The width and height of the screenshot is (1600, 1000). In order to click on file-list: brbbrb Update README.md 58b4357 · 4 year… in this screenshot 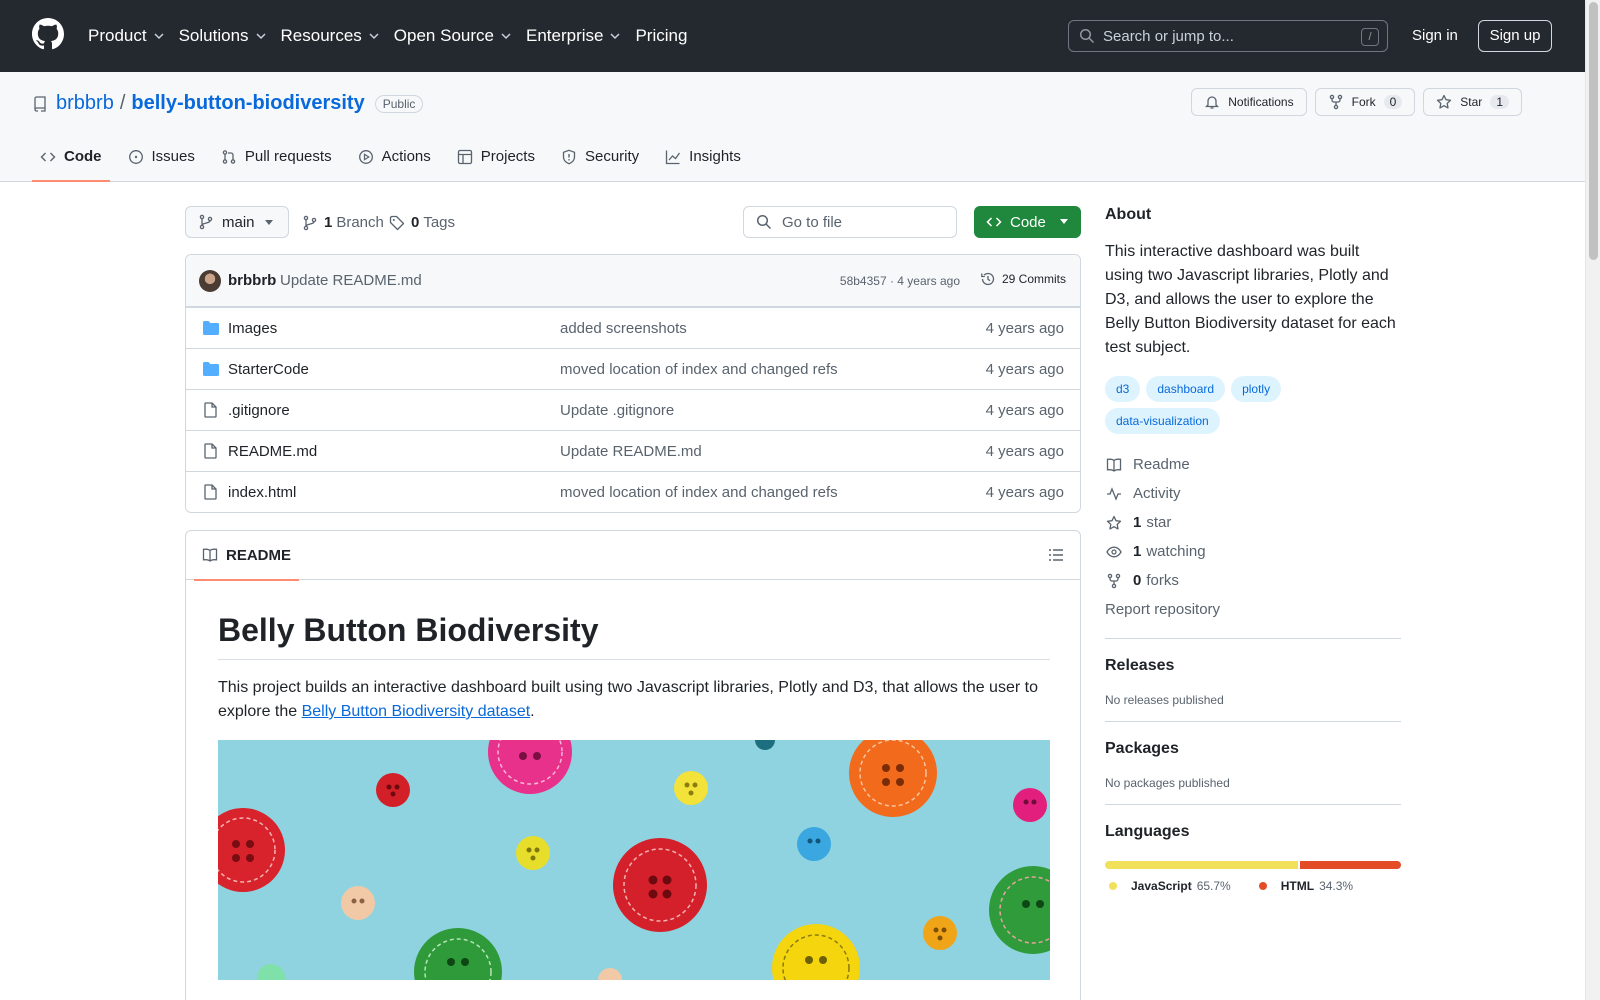, I will do `click(633, 383)`.